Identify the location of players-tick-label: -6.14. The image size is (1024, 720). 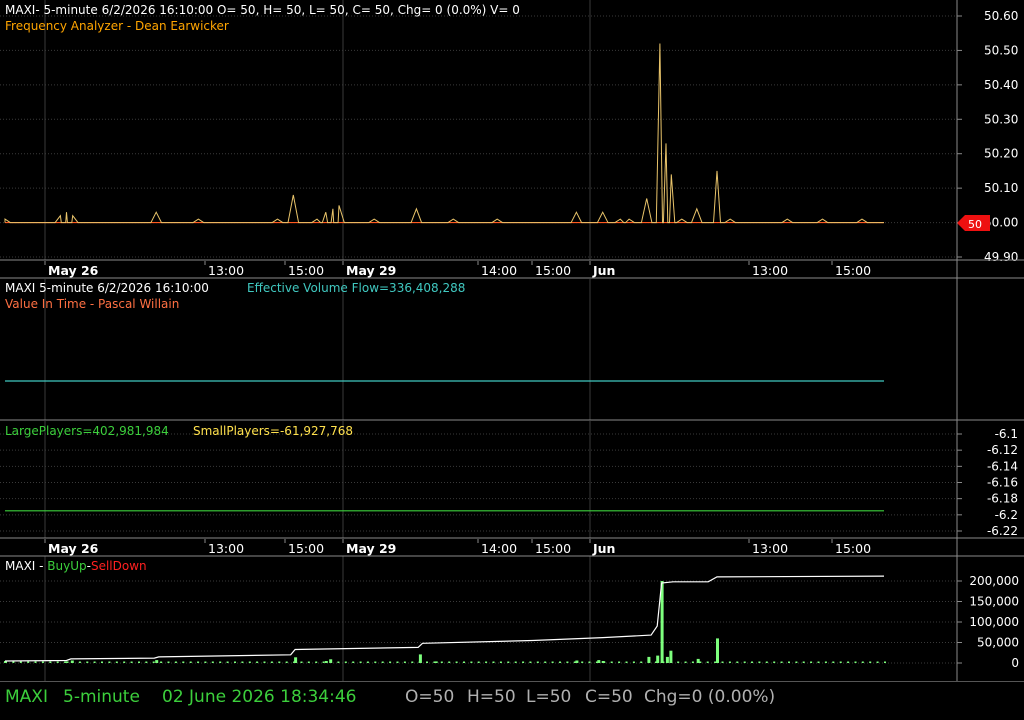
(1002, 466).